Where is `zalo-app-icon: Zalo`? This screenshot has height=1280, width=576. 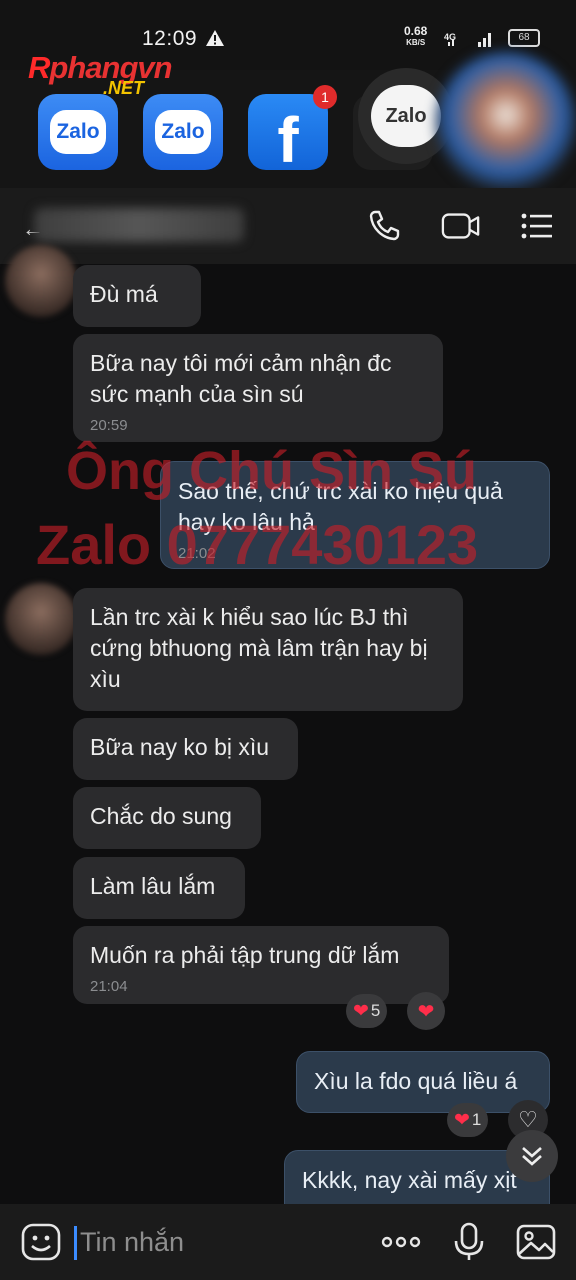
zalo-app-icon: Zalo is located at coordinates (78, 132).